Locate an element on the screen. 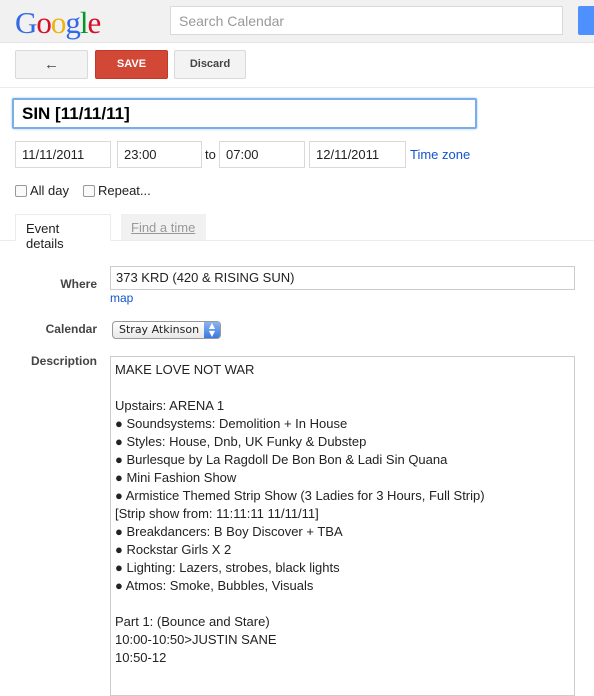  description-label: Description is located at coordinates (63, 361).